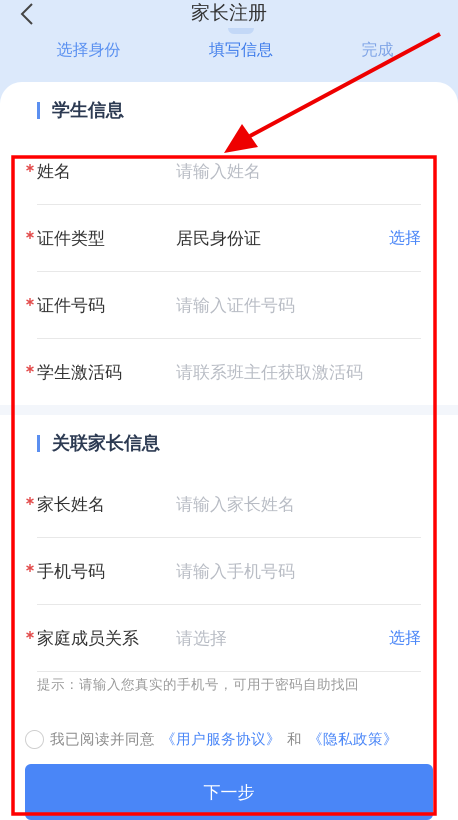  I want to click on service-agreement-link: 《用户服务协议》, so click(221, 739).